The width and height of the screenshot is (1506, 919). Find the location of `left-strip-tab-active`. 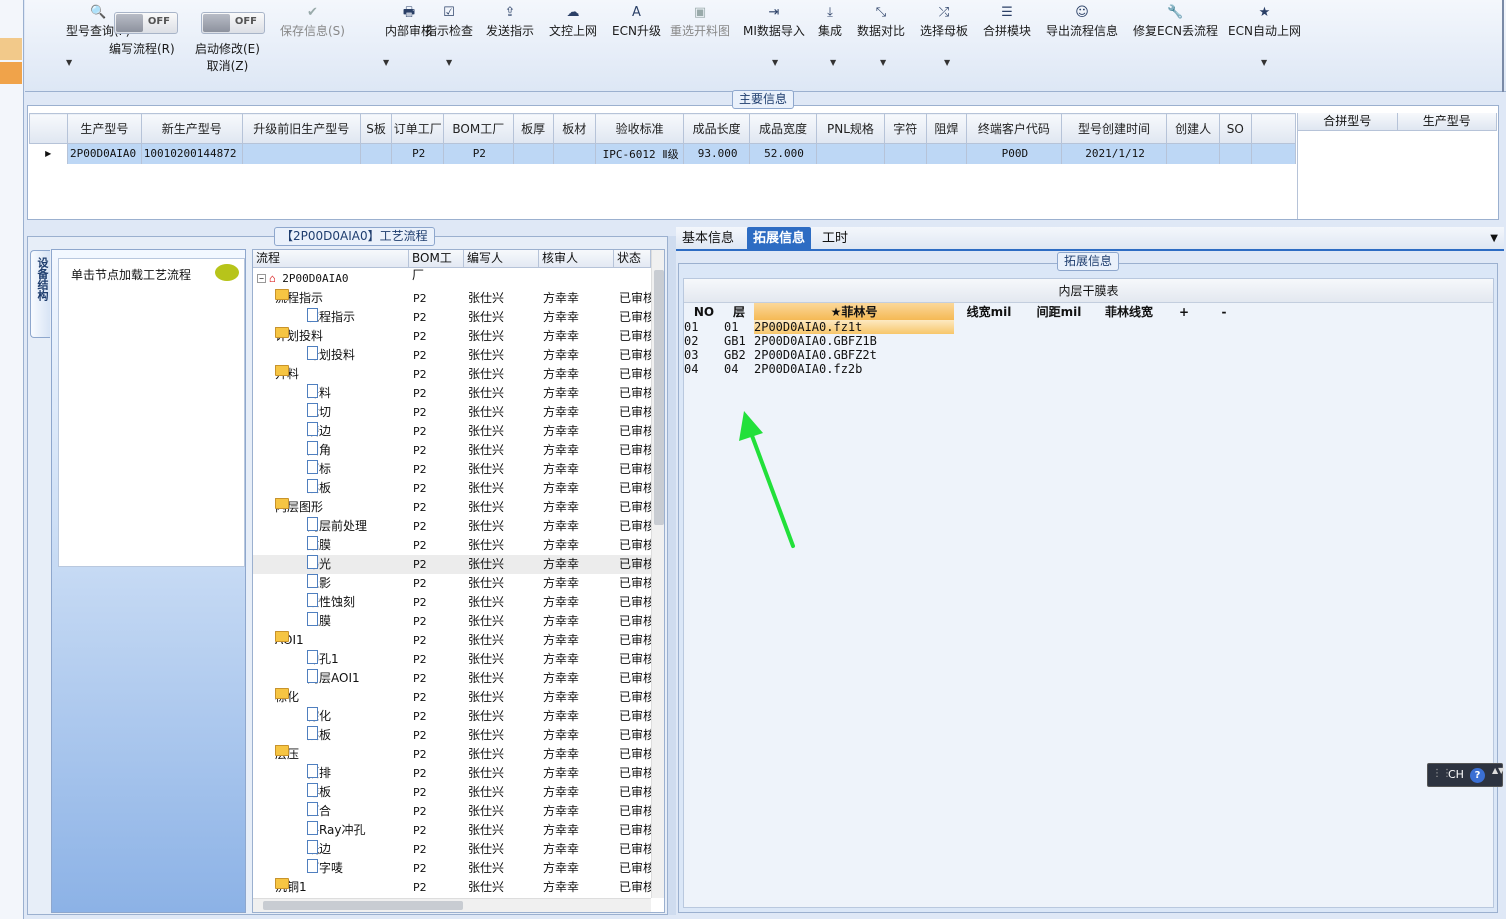

left-strip-tab-active is located at coordinates (11, 73).